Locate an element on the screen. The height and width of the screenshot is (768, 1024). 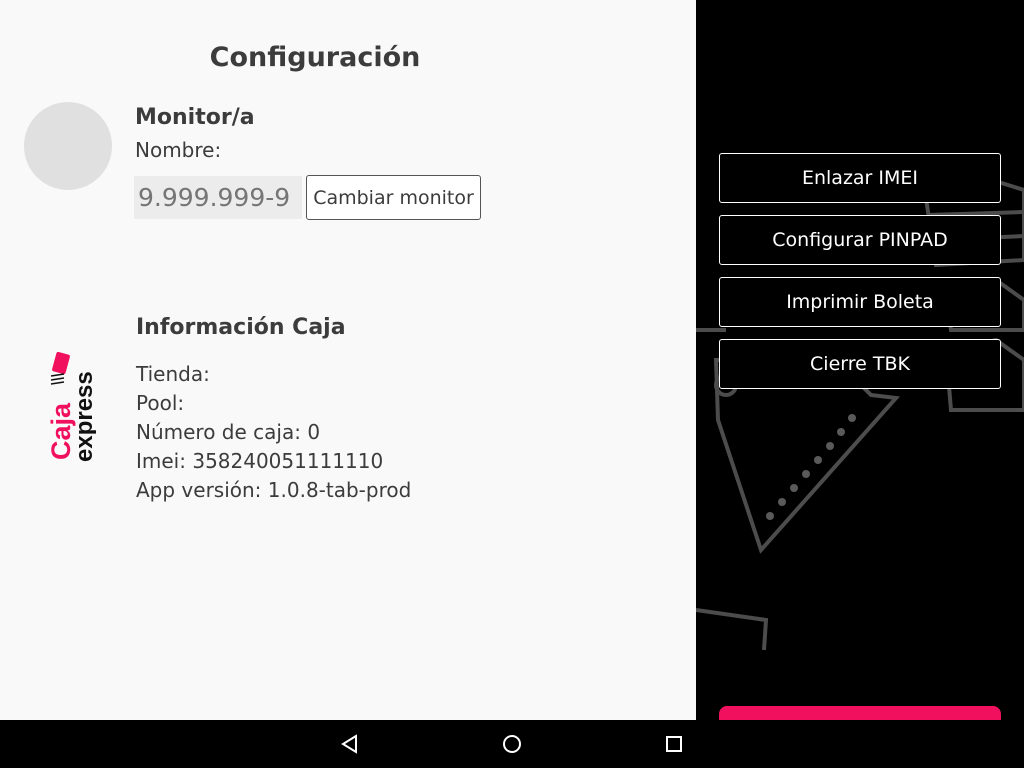
monitor-name-label: Nombre: is located at coordinates (178, 150).